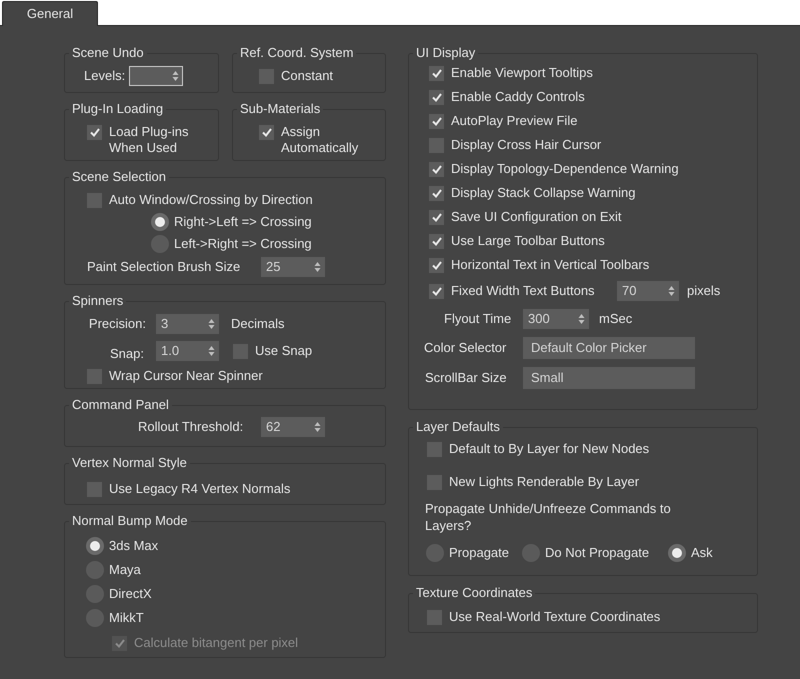  I want to click on spinner-field: 25, so click(293, 267).